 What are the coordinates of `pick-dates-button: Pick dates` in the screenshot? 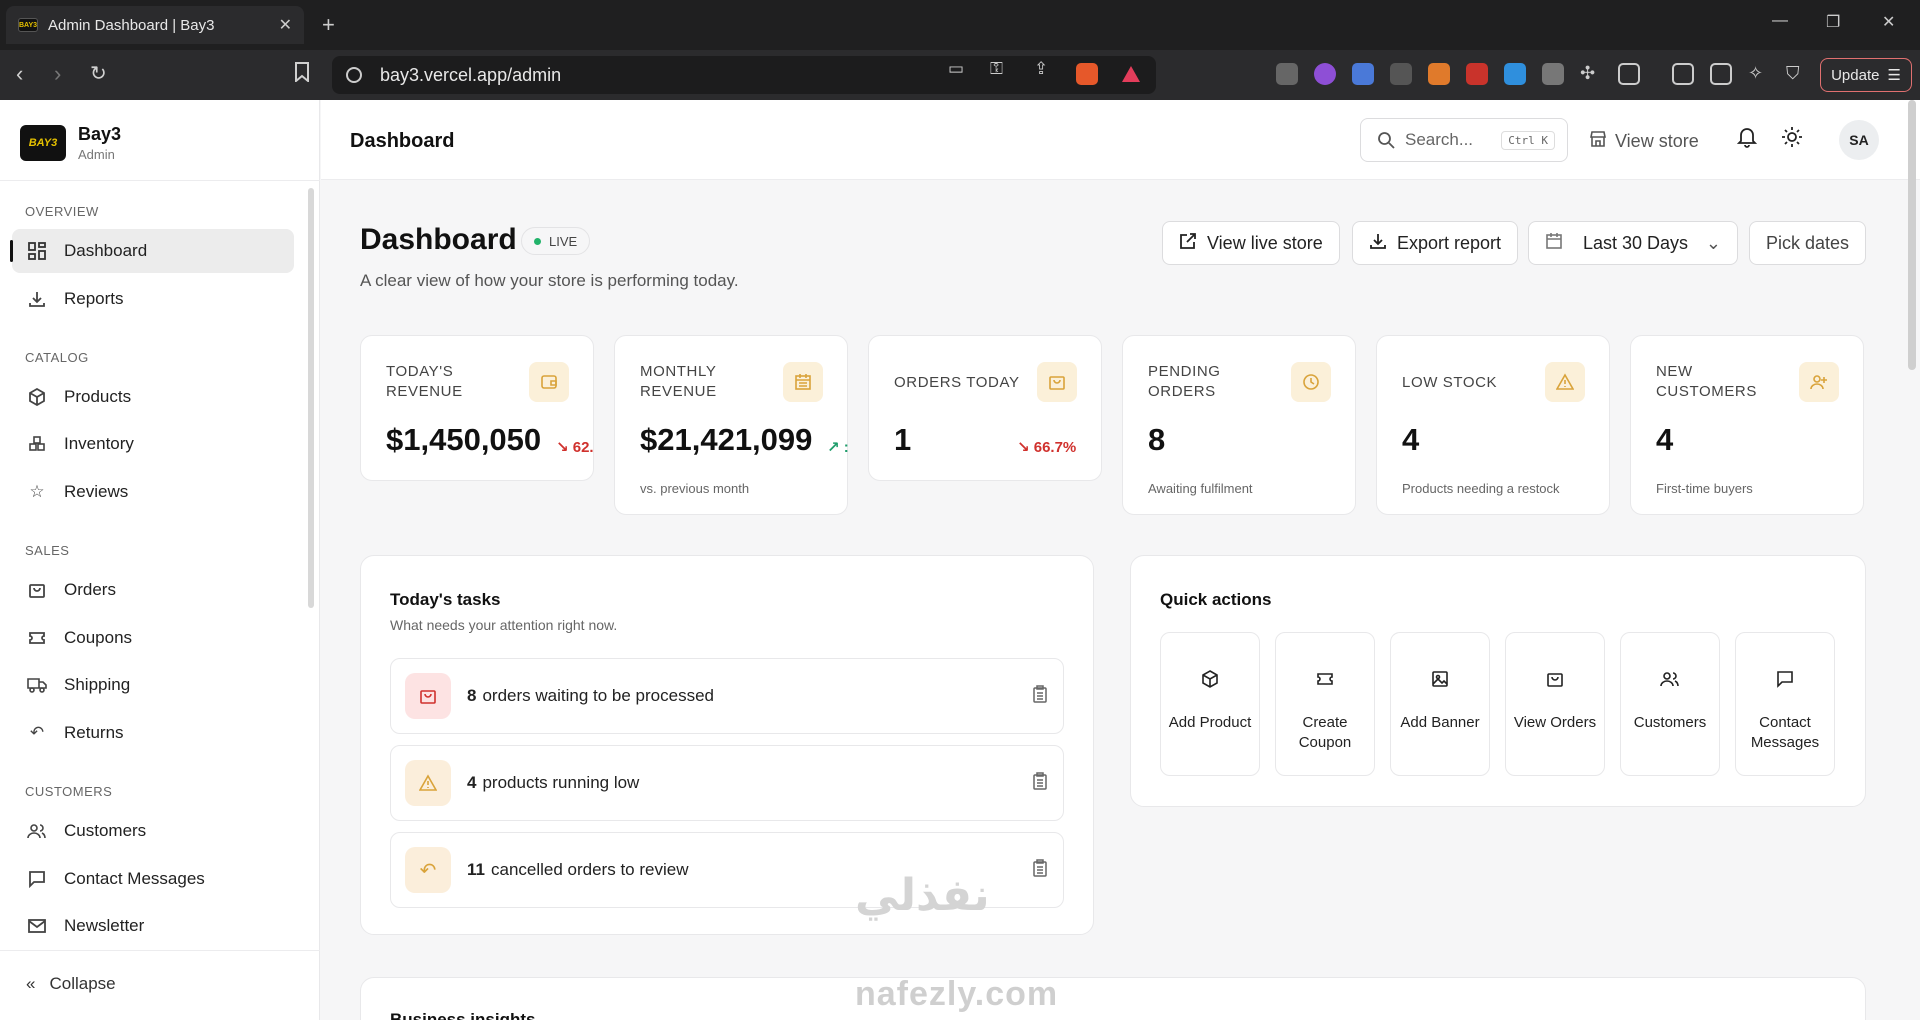 It's located at (1808, 243).